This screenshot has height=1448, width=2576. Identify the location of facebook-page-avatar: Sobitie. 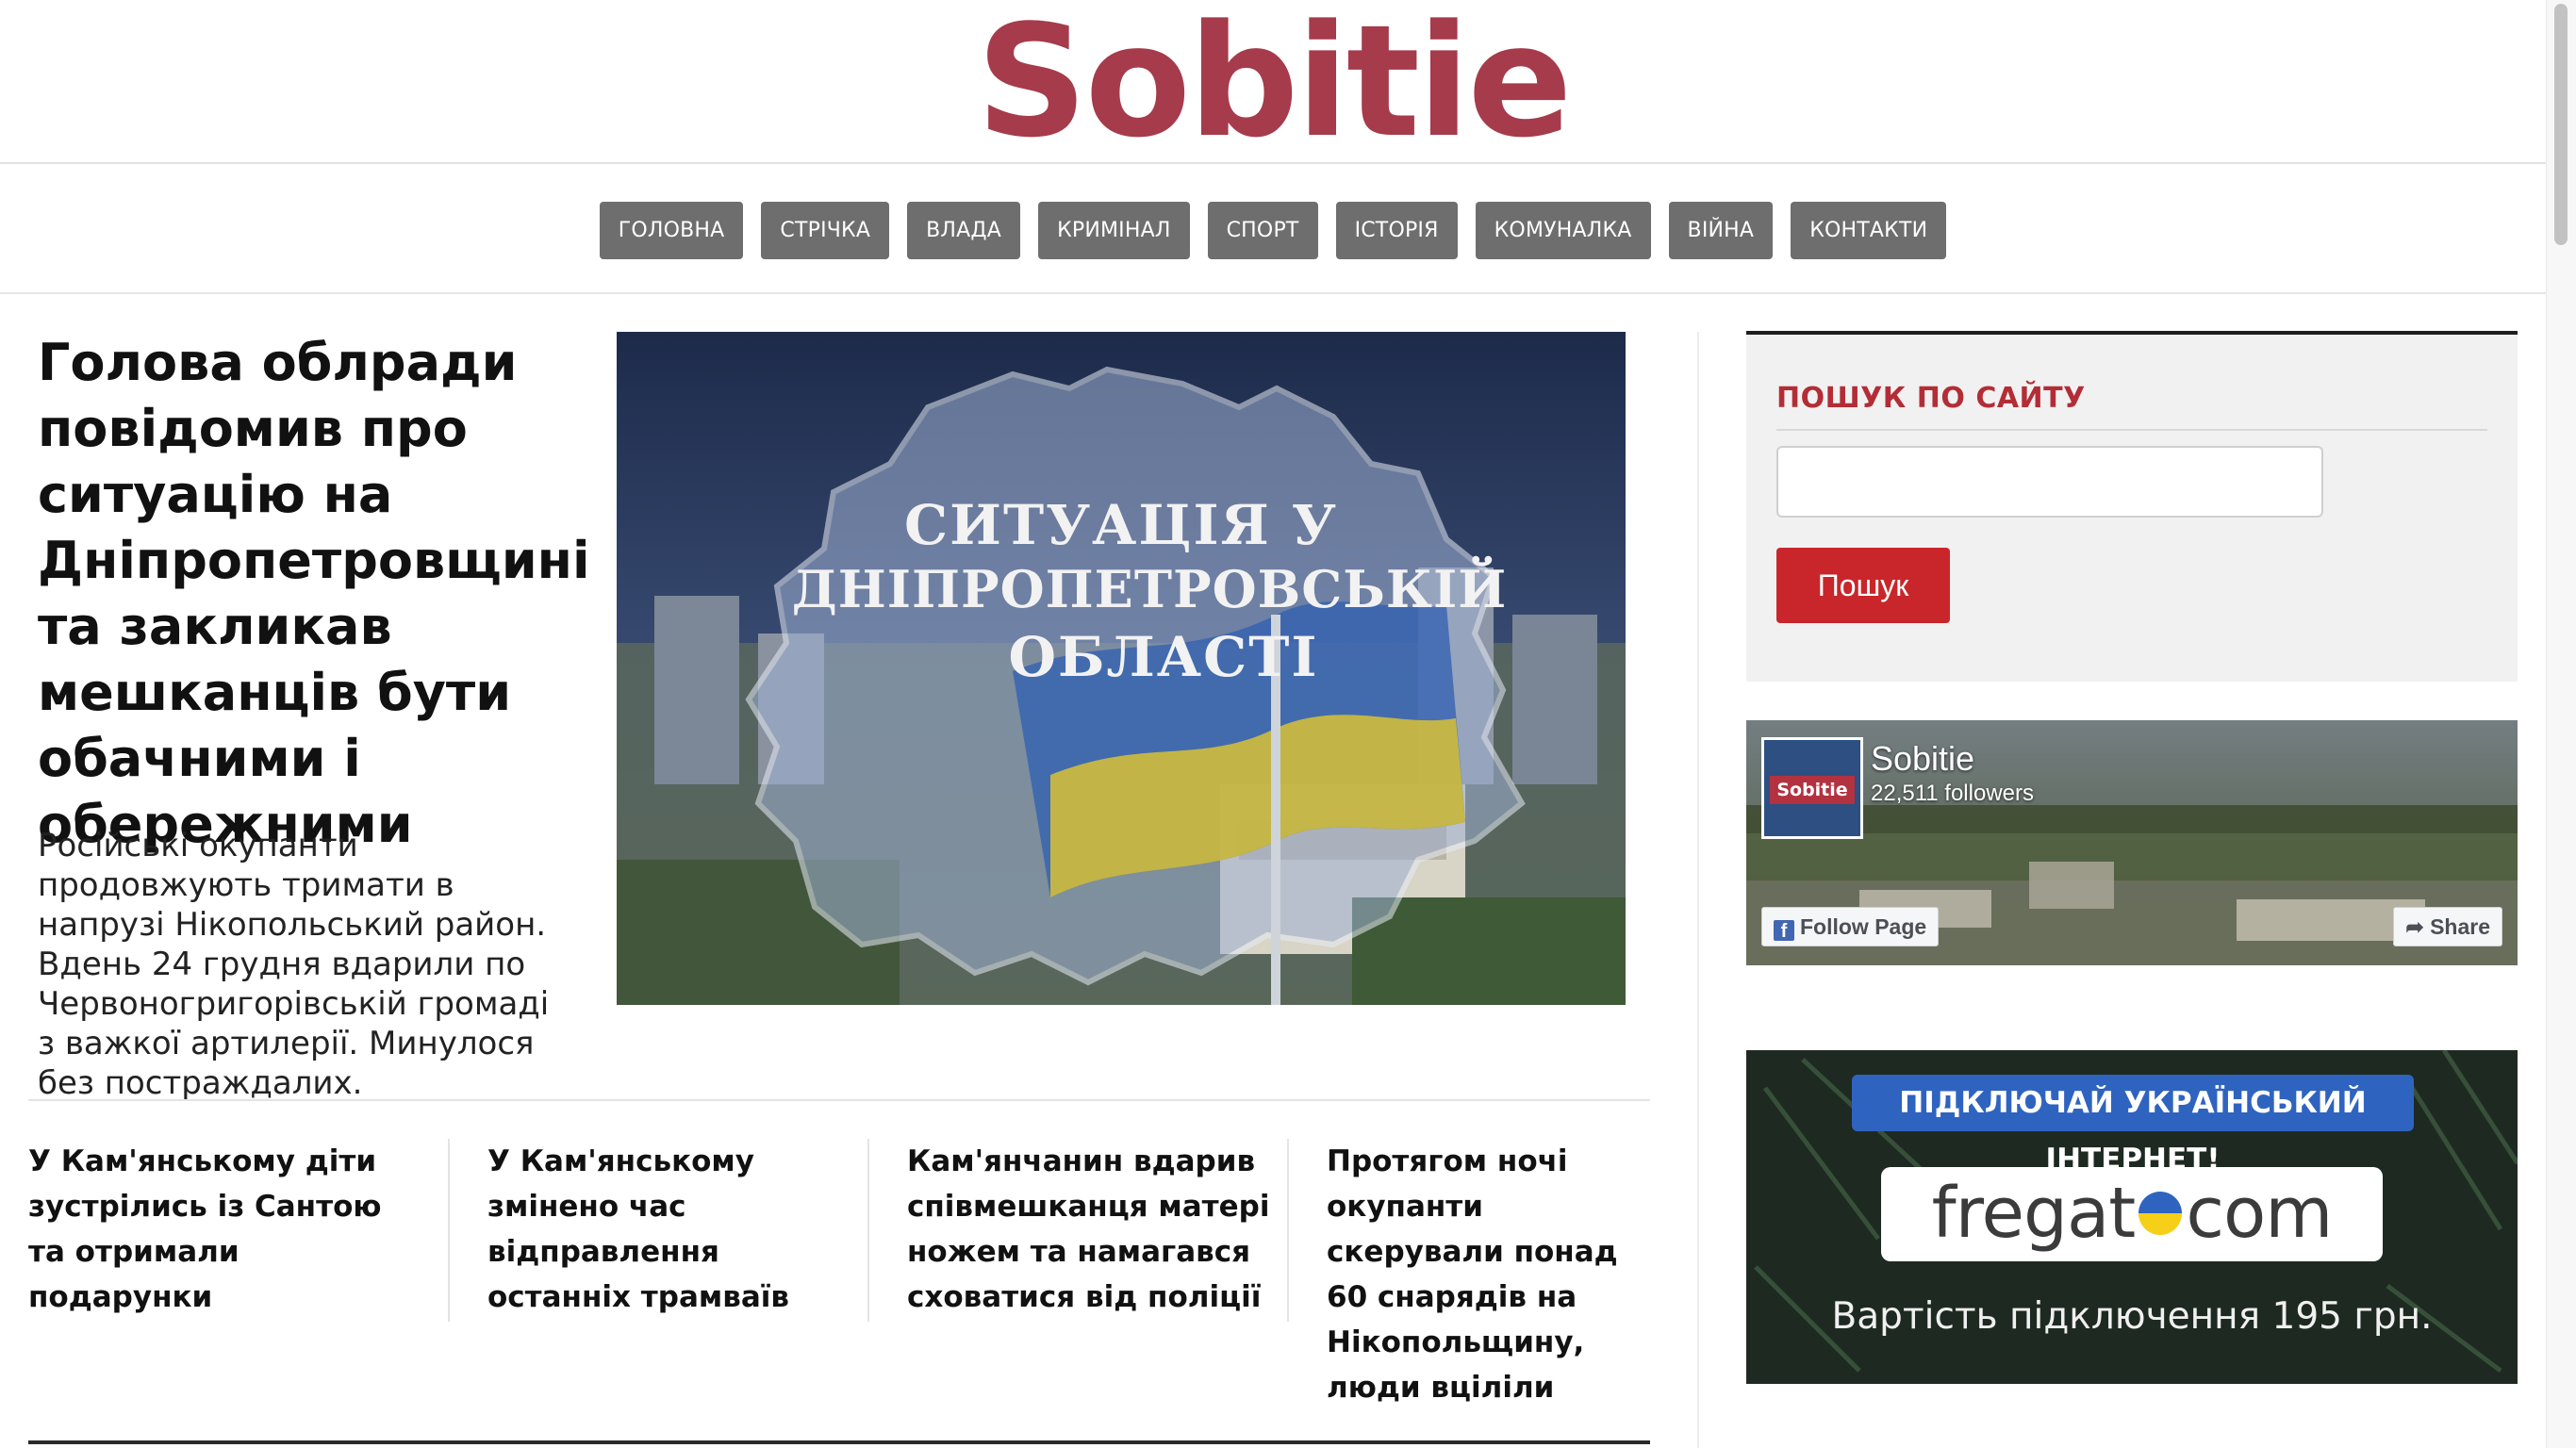
(1812, 788).